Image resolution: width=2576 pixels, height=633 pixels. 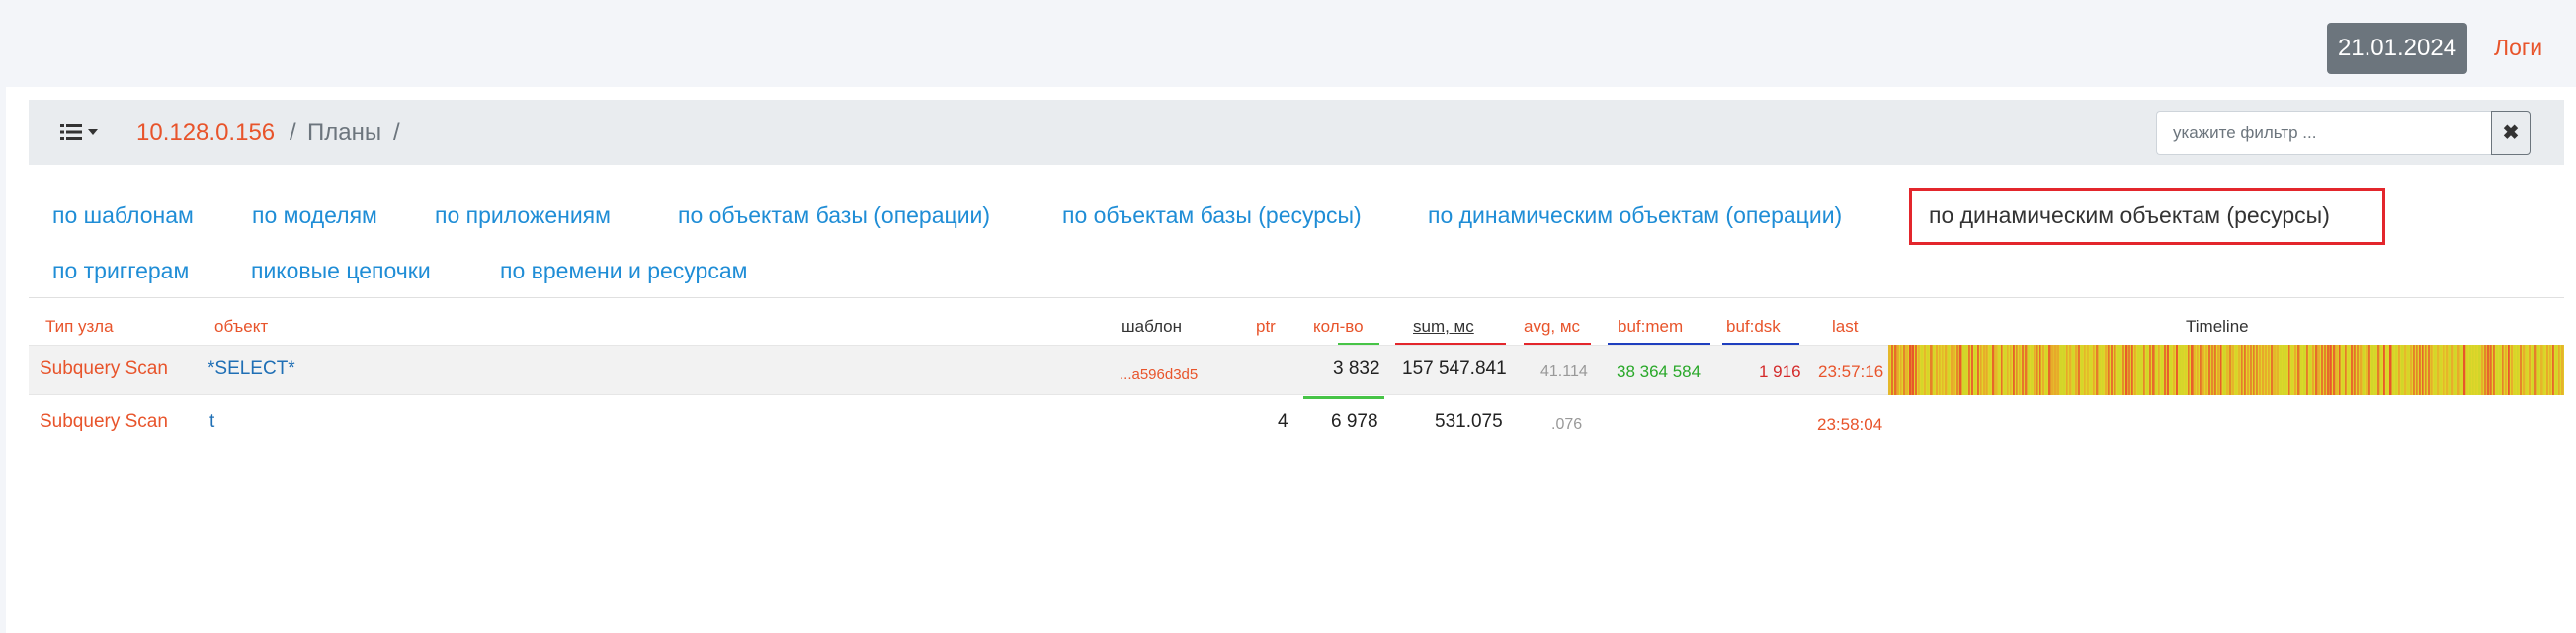 What do you see at coordinates (1635, 215) in the screenshot?
I see `tab-dynamic-objects-operations: по динамическим объектам (операции)` at bounding box center [1635, 215].